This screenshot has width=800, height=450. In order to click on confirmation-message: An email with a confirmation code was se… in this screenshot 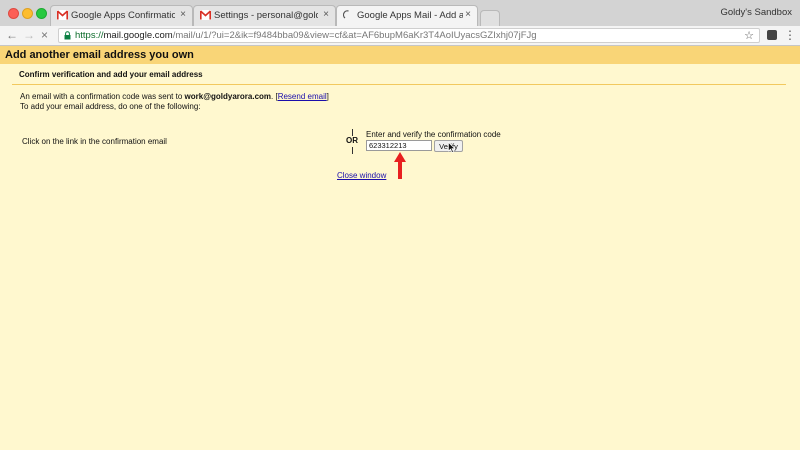, I will do `click(174, 102)`.